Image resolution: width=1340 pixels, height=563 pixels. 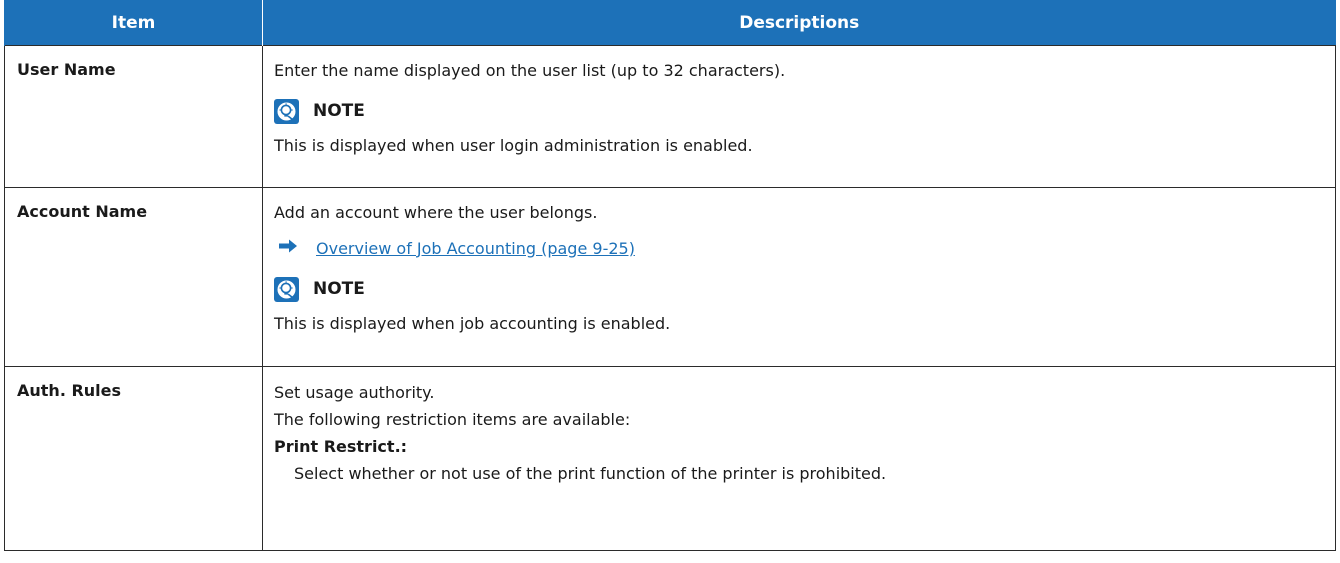 What do you see at coordinates (133, 458) in the screenshot?
I see `item-auth-rules: Auth. Rules` at bounding box center [133, 458].